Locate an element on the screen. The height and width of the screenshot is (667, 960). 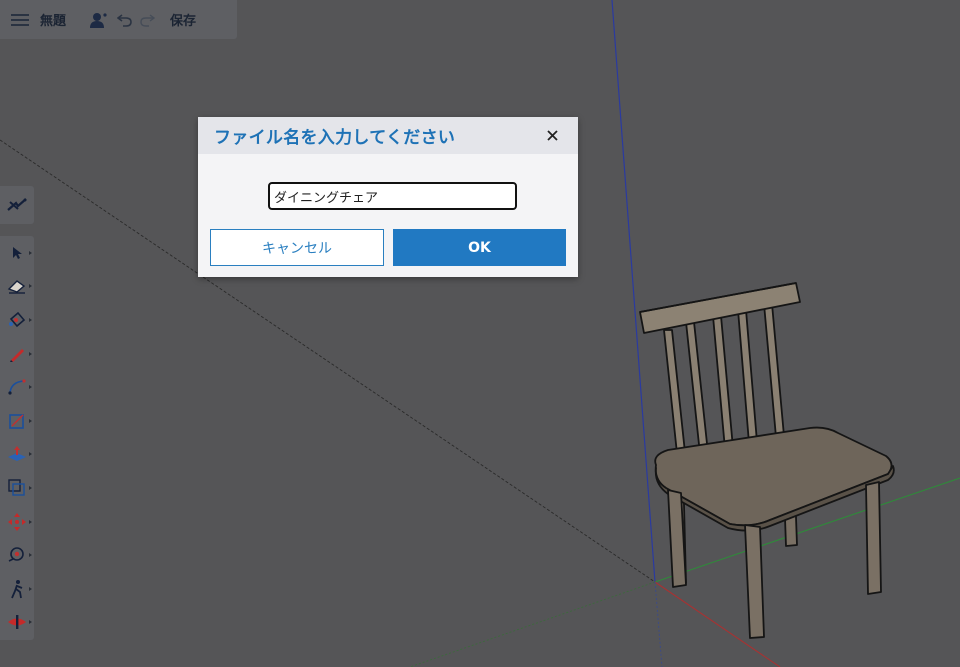
redo-icon is located at coordinates (147, 19).